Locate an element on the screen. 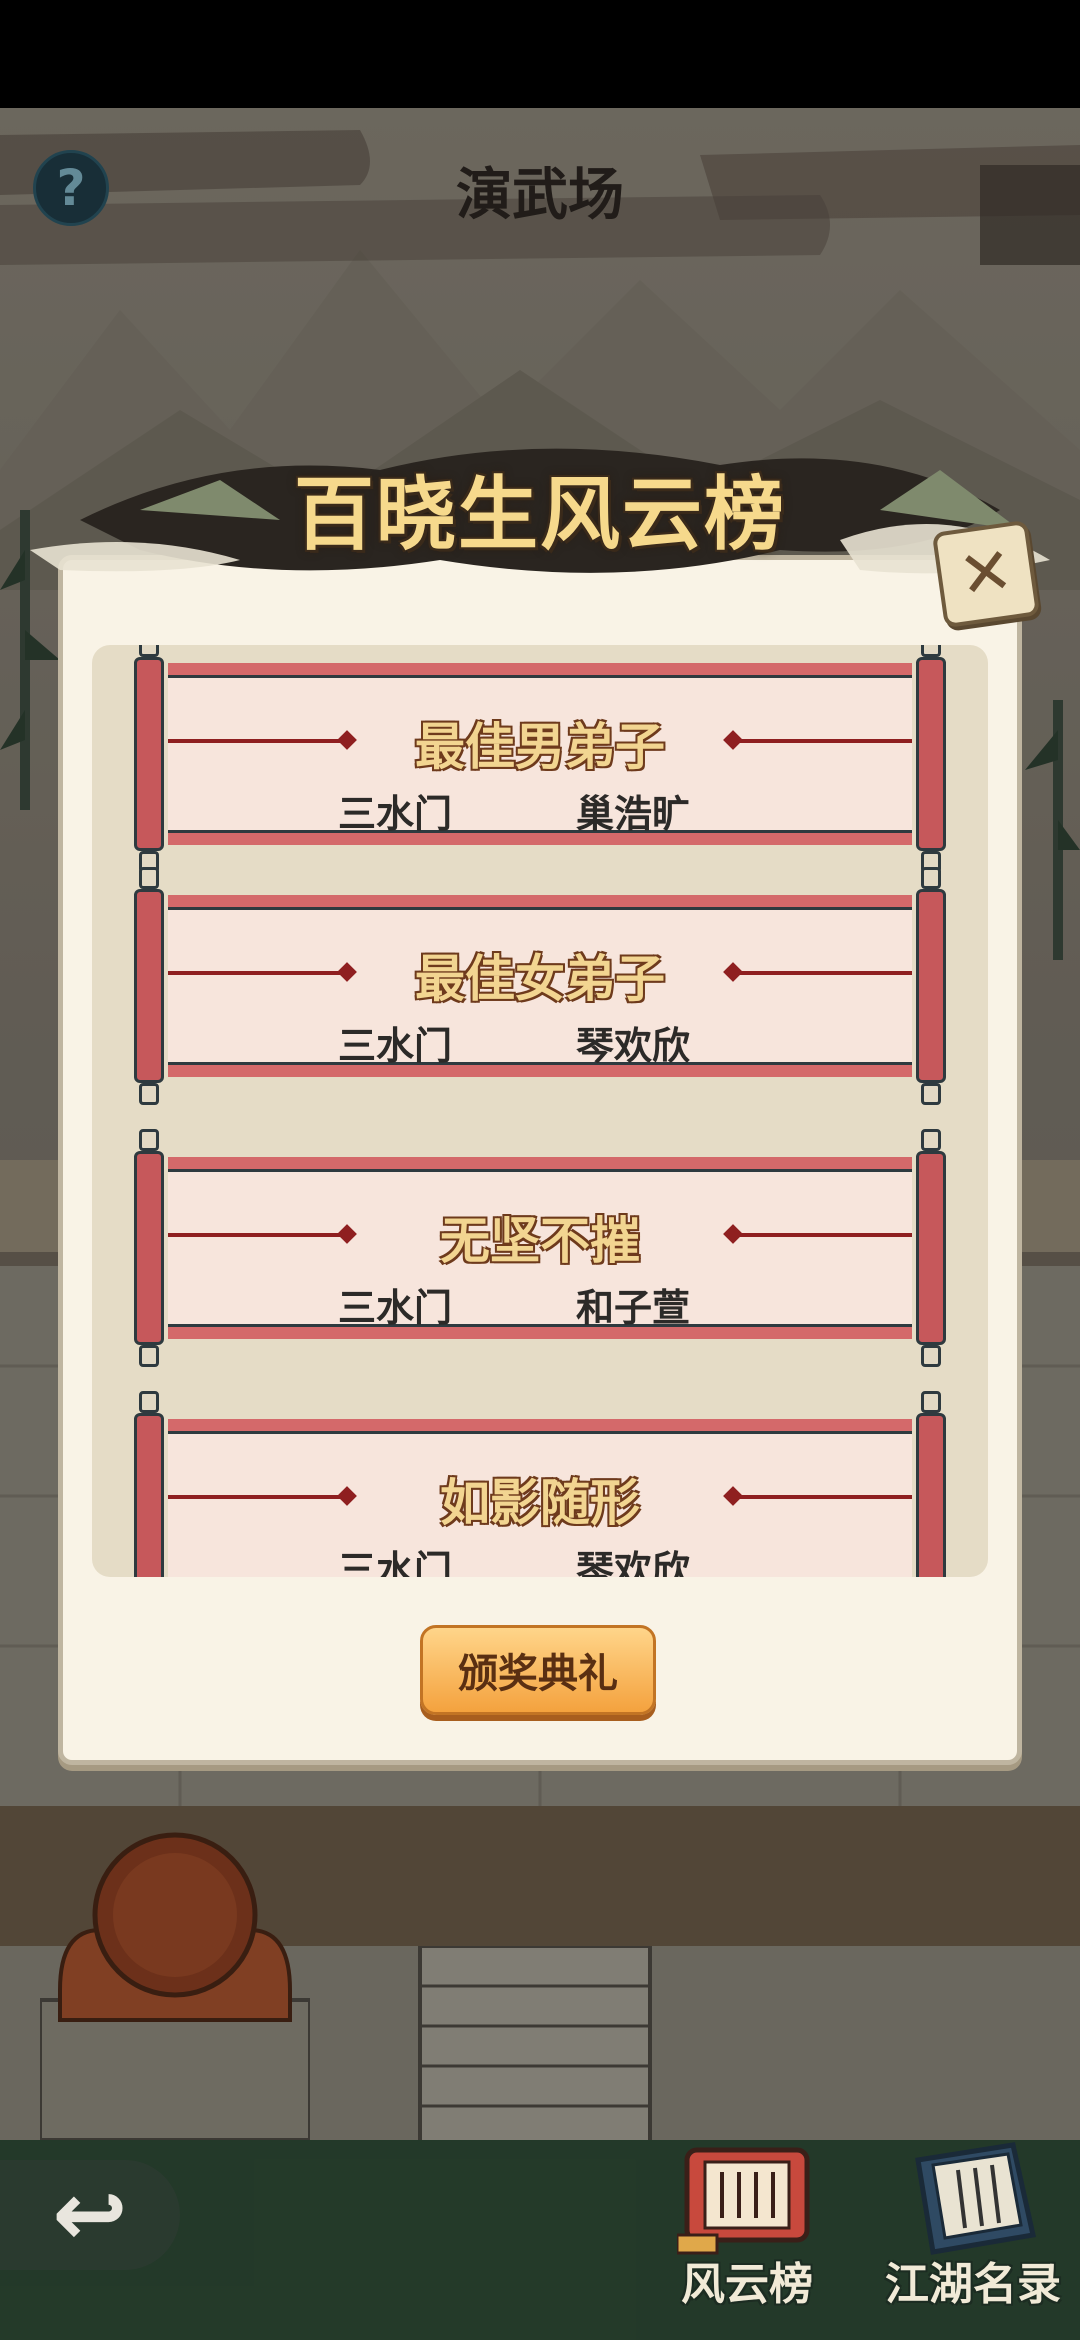  award-title: 最佳男弟子 is located at coordinates (540, 746).